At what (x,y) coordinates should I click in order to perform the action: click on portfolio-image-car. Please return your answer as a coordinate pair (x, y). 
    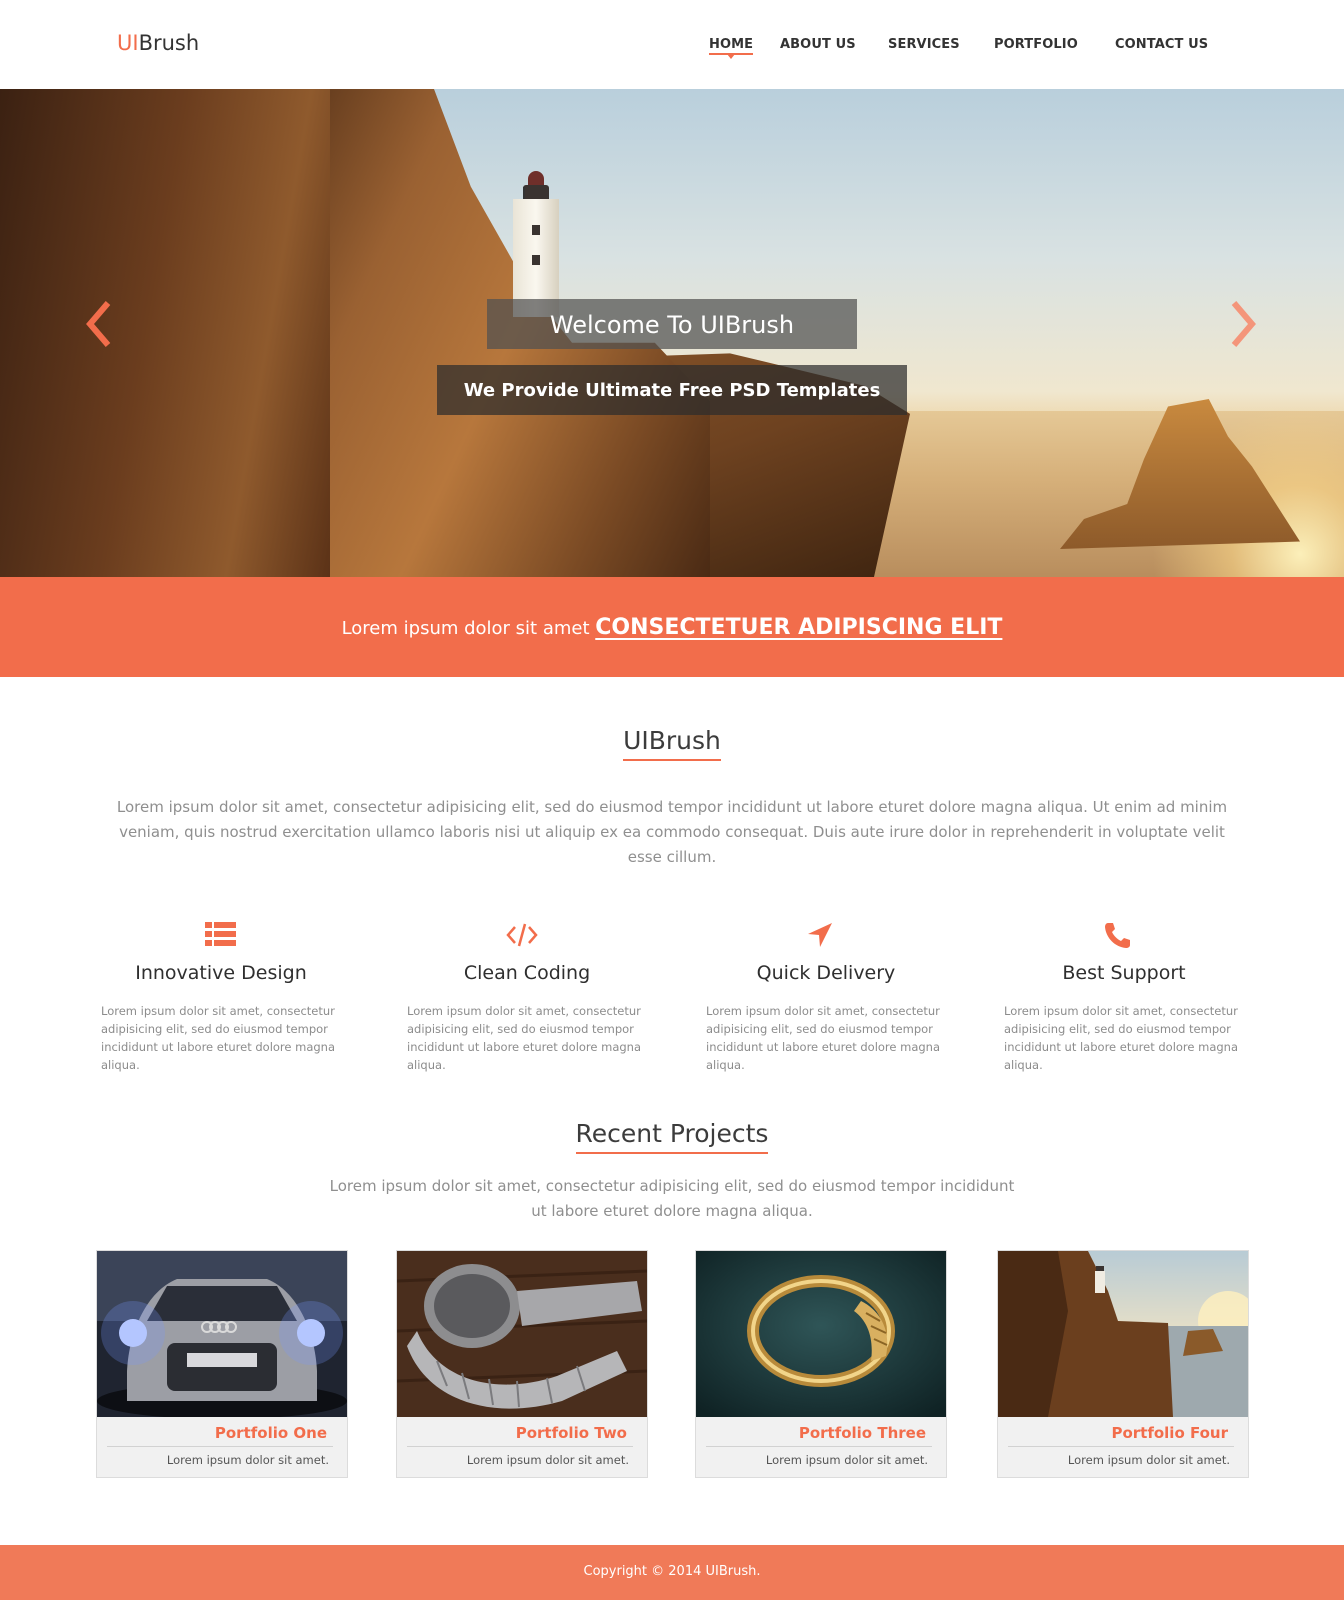
    Looking at the image, I should click on (222, 1334).